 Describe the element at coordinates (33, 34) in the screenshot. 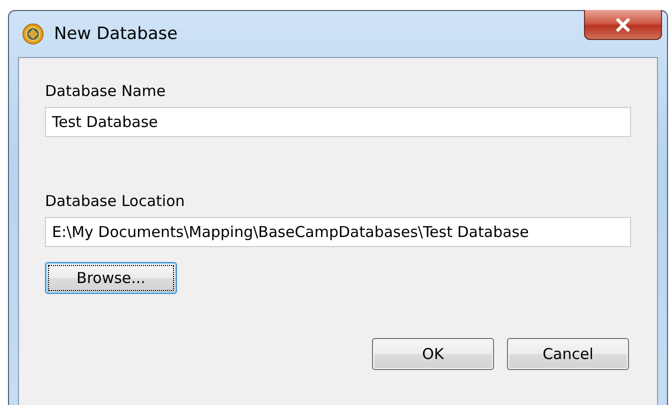

I see `app-icon` at that location.